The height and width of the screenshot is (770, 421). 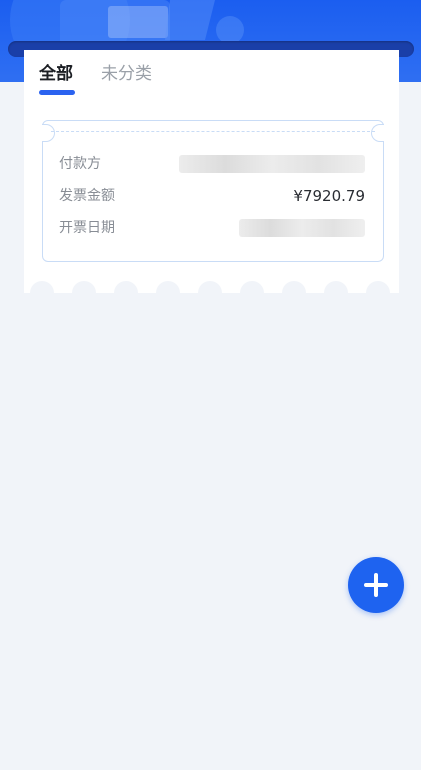 What do you see at coordinates (213, 131) in the screenshot?
I see `ticket-perforation` at bounding box center [213, 131].